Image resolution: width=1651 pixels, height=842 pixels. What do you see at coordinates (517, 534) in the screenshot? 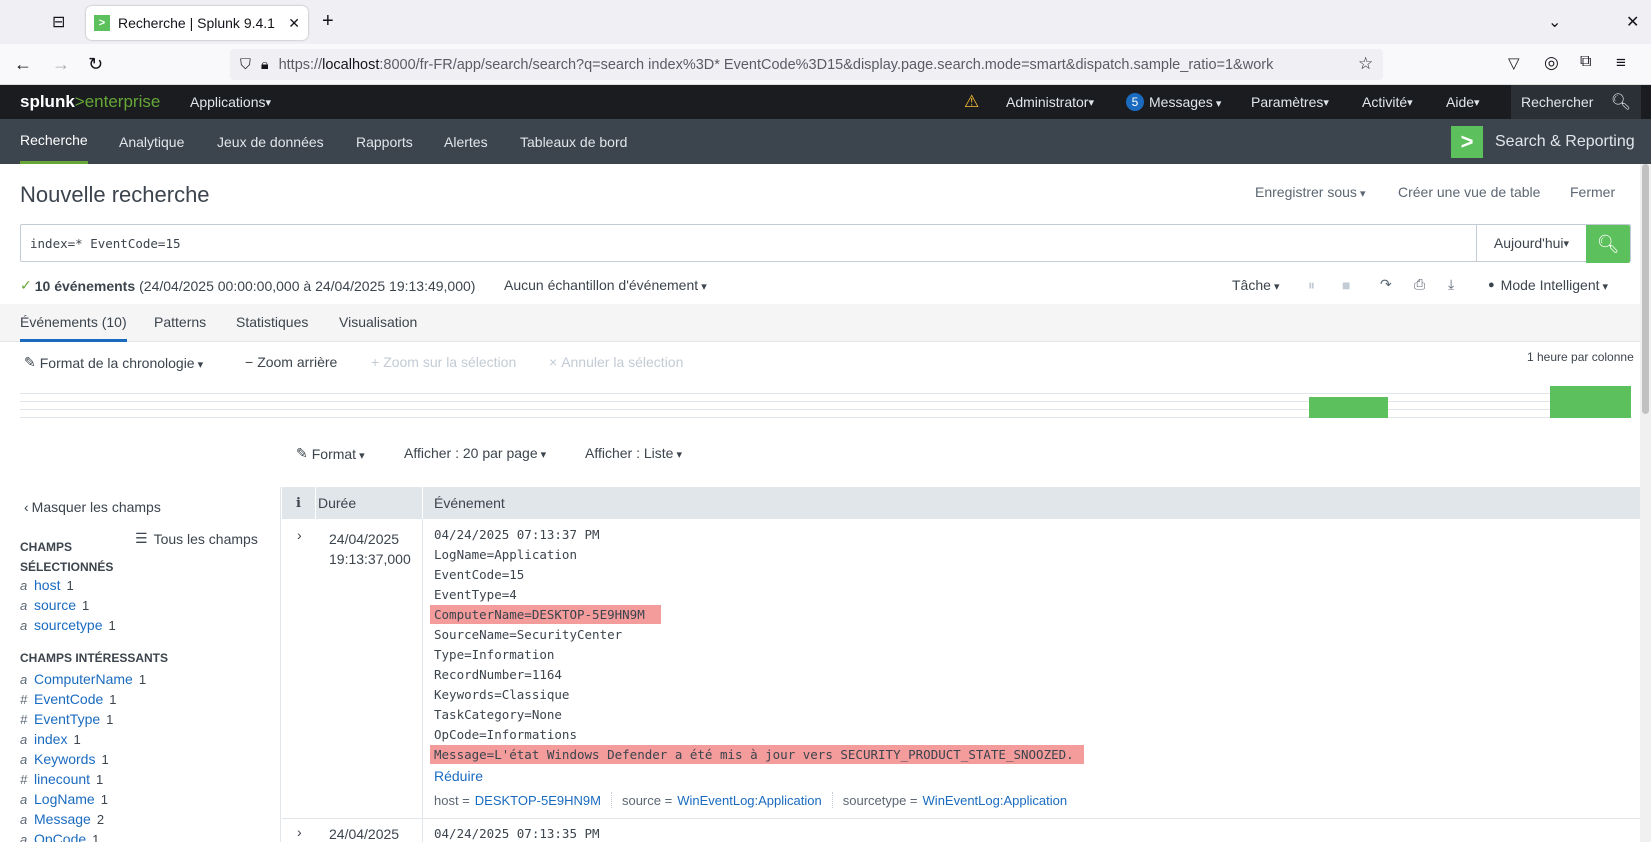
I see `event-line: 04/24/2025 07:13:37 PM` at bounding box center [517, 534].